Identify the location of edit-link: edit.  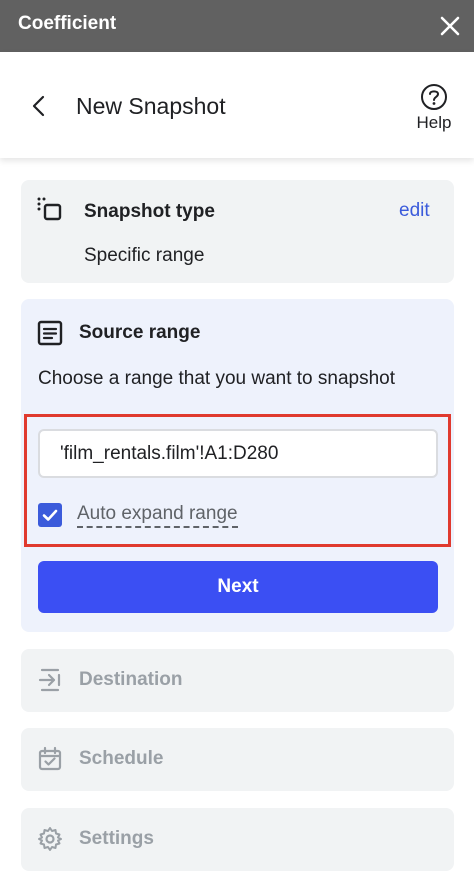
(414, 211).